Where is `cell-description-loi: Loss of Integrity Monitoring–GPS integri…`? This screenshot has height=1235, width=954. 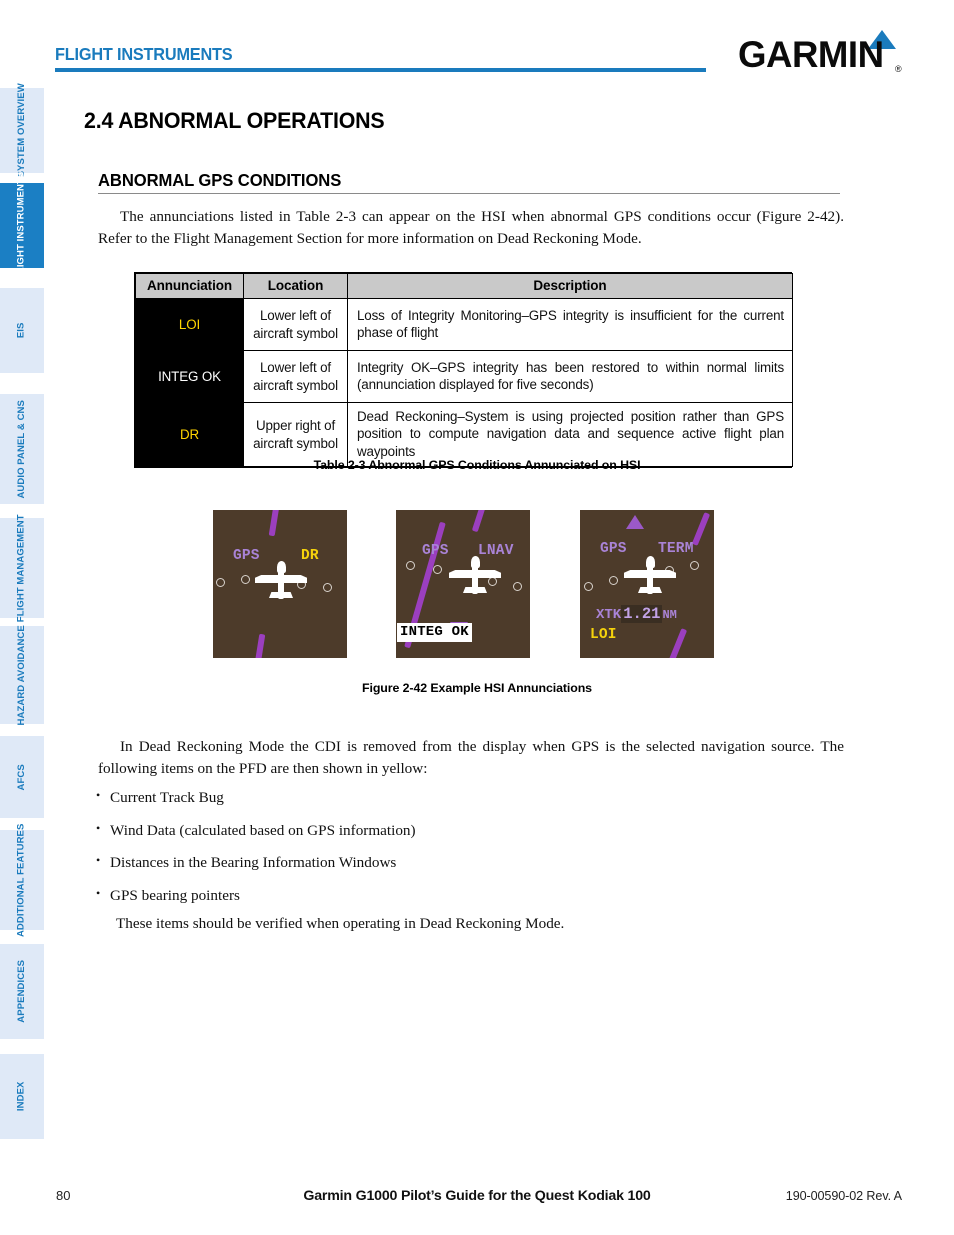
cell-description-loi: Loss of Integrity Monitoring–GPS integri… is located at coordinates (570, 324).